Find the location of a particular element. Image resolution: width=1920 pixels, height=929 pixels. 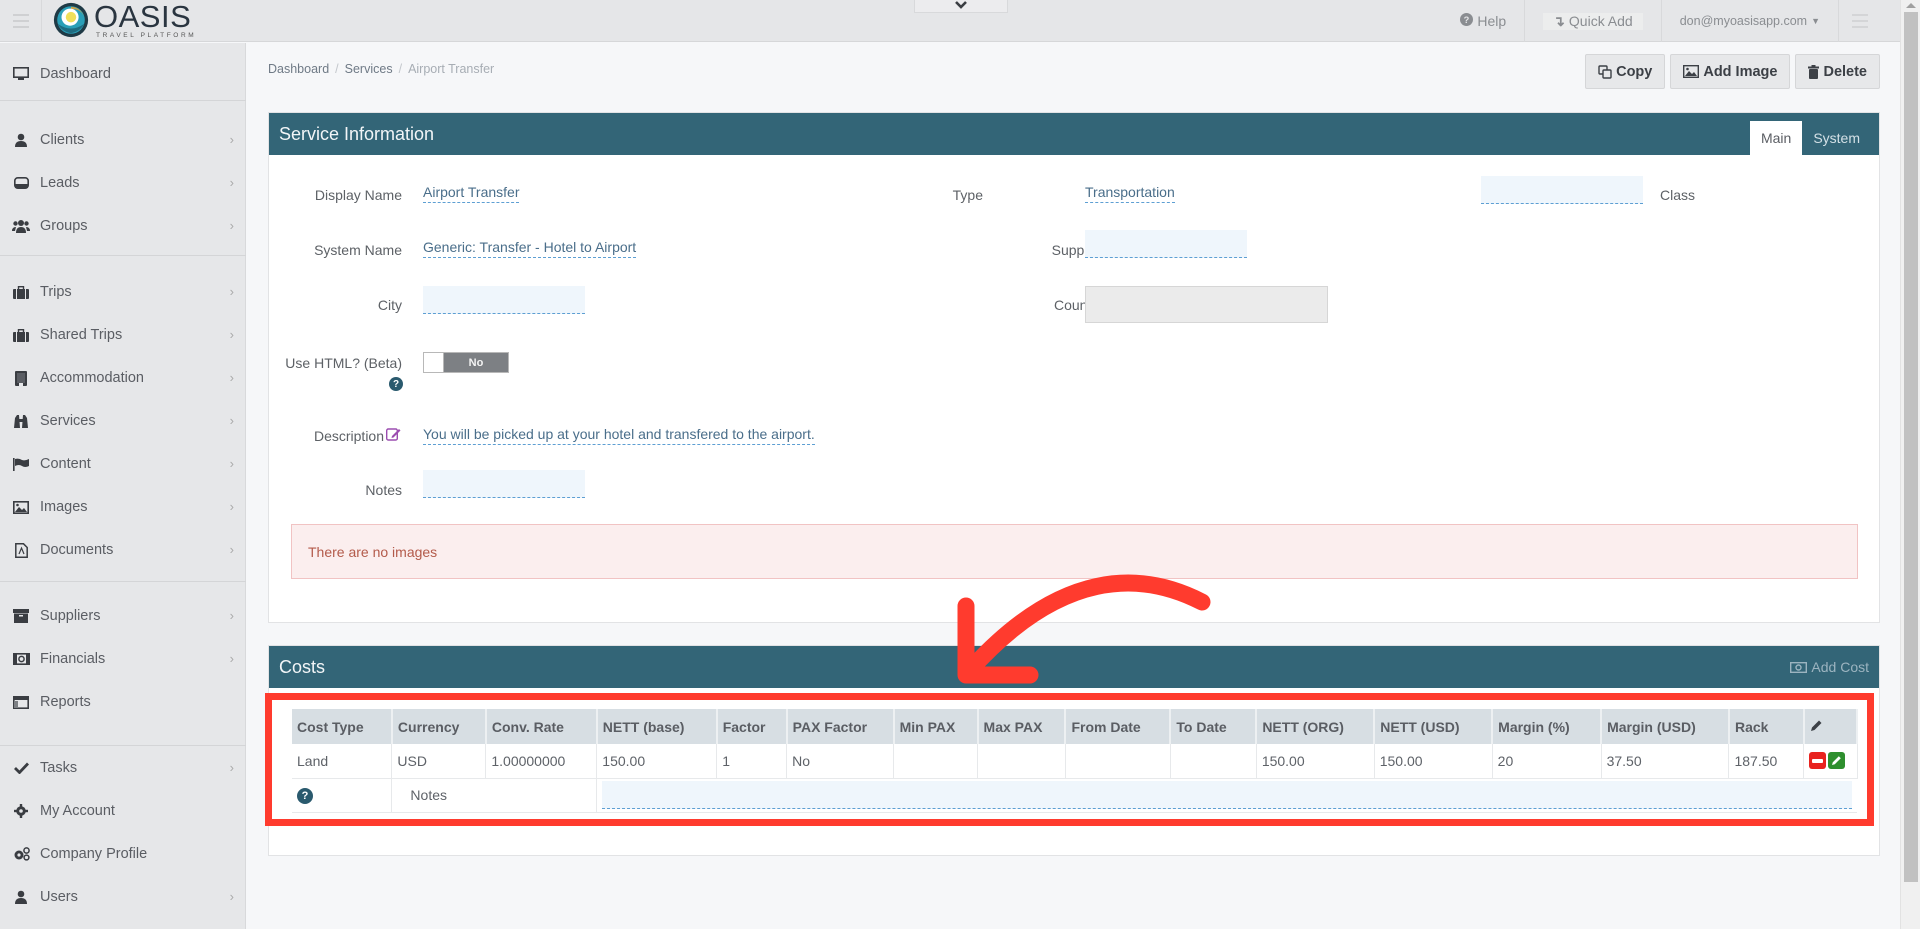

supplier-field is located at coordinates (1166, 244).